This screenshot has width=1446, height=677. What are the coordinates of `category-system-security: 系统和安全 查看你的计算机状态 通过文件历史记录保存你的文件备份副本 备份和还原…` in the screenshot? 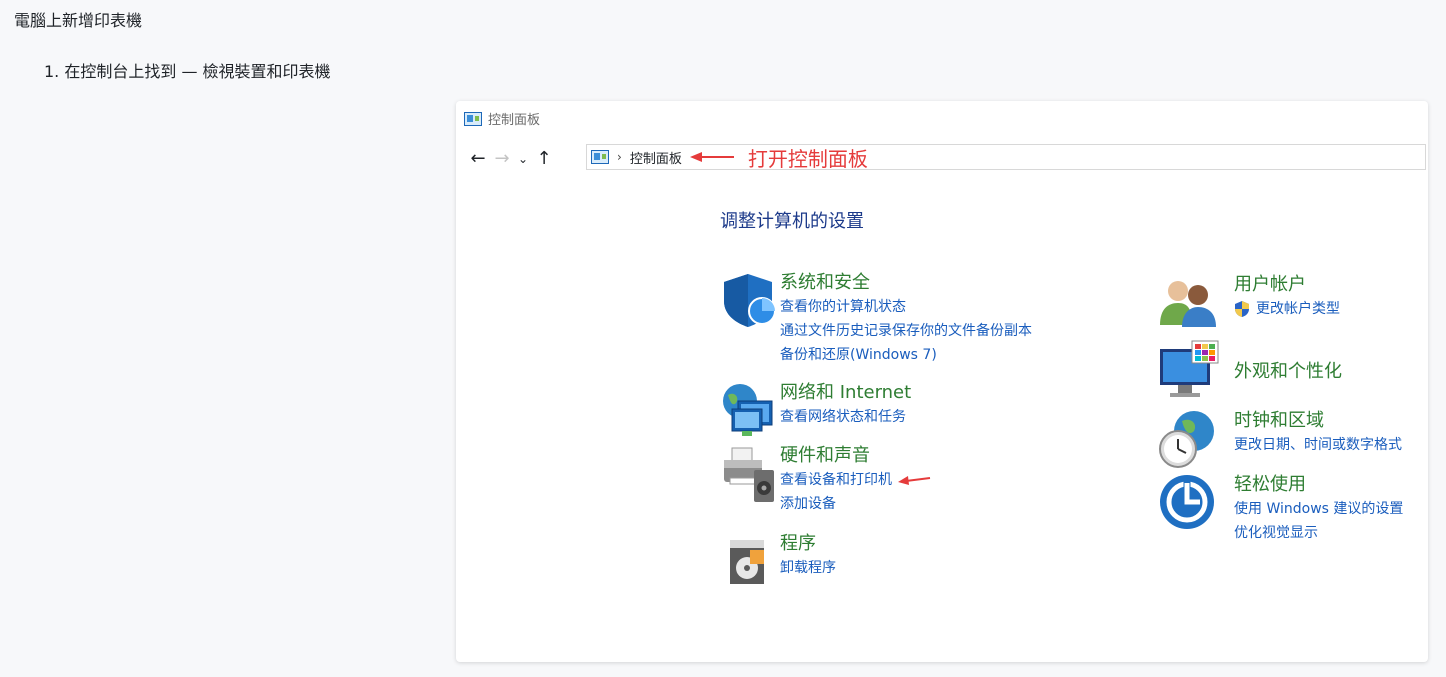 It's located at (876, 319).